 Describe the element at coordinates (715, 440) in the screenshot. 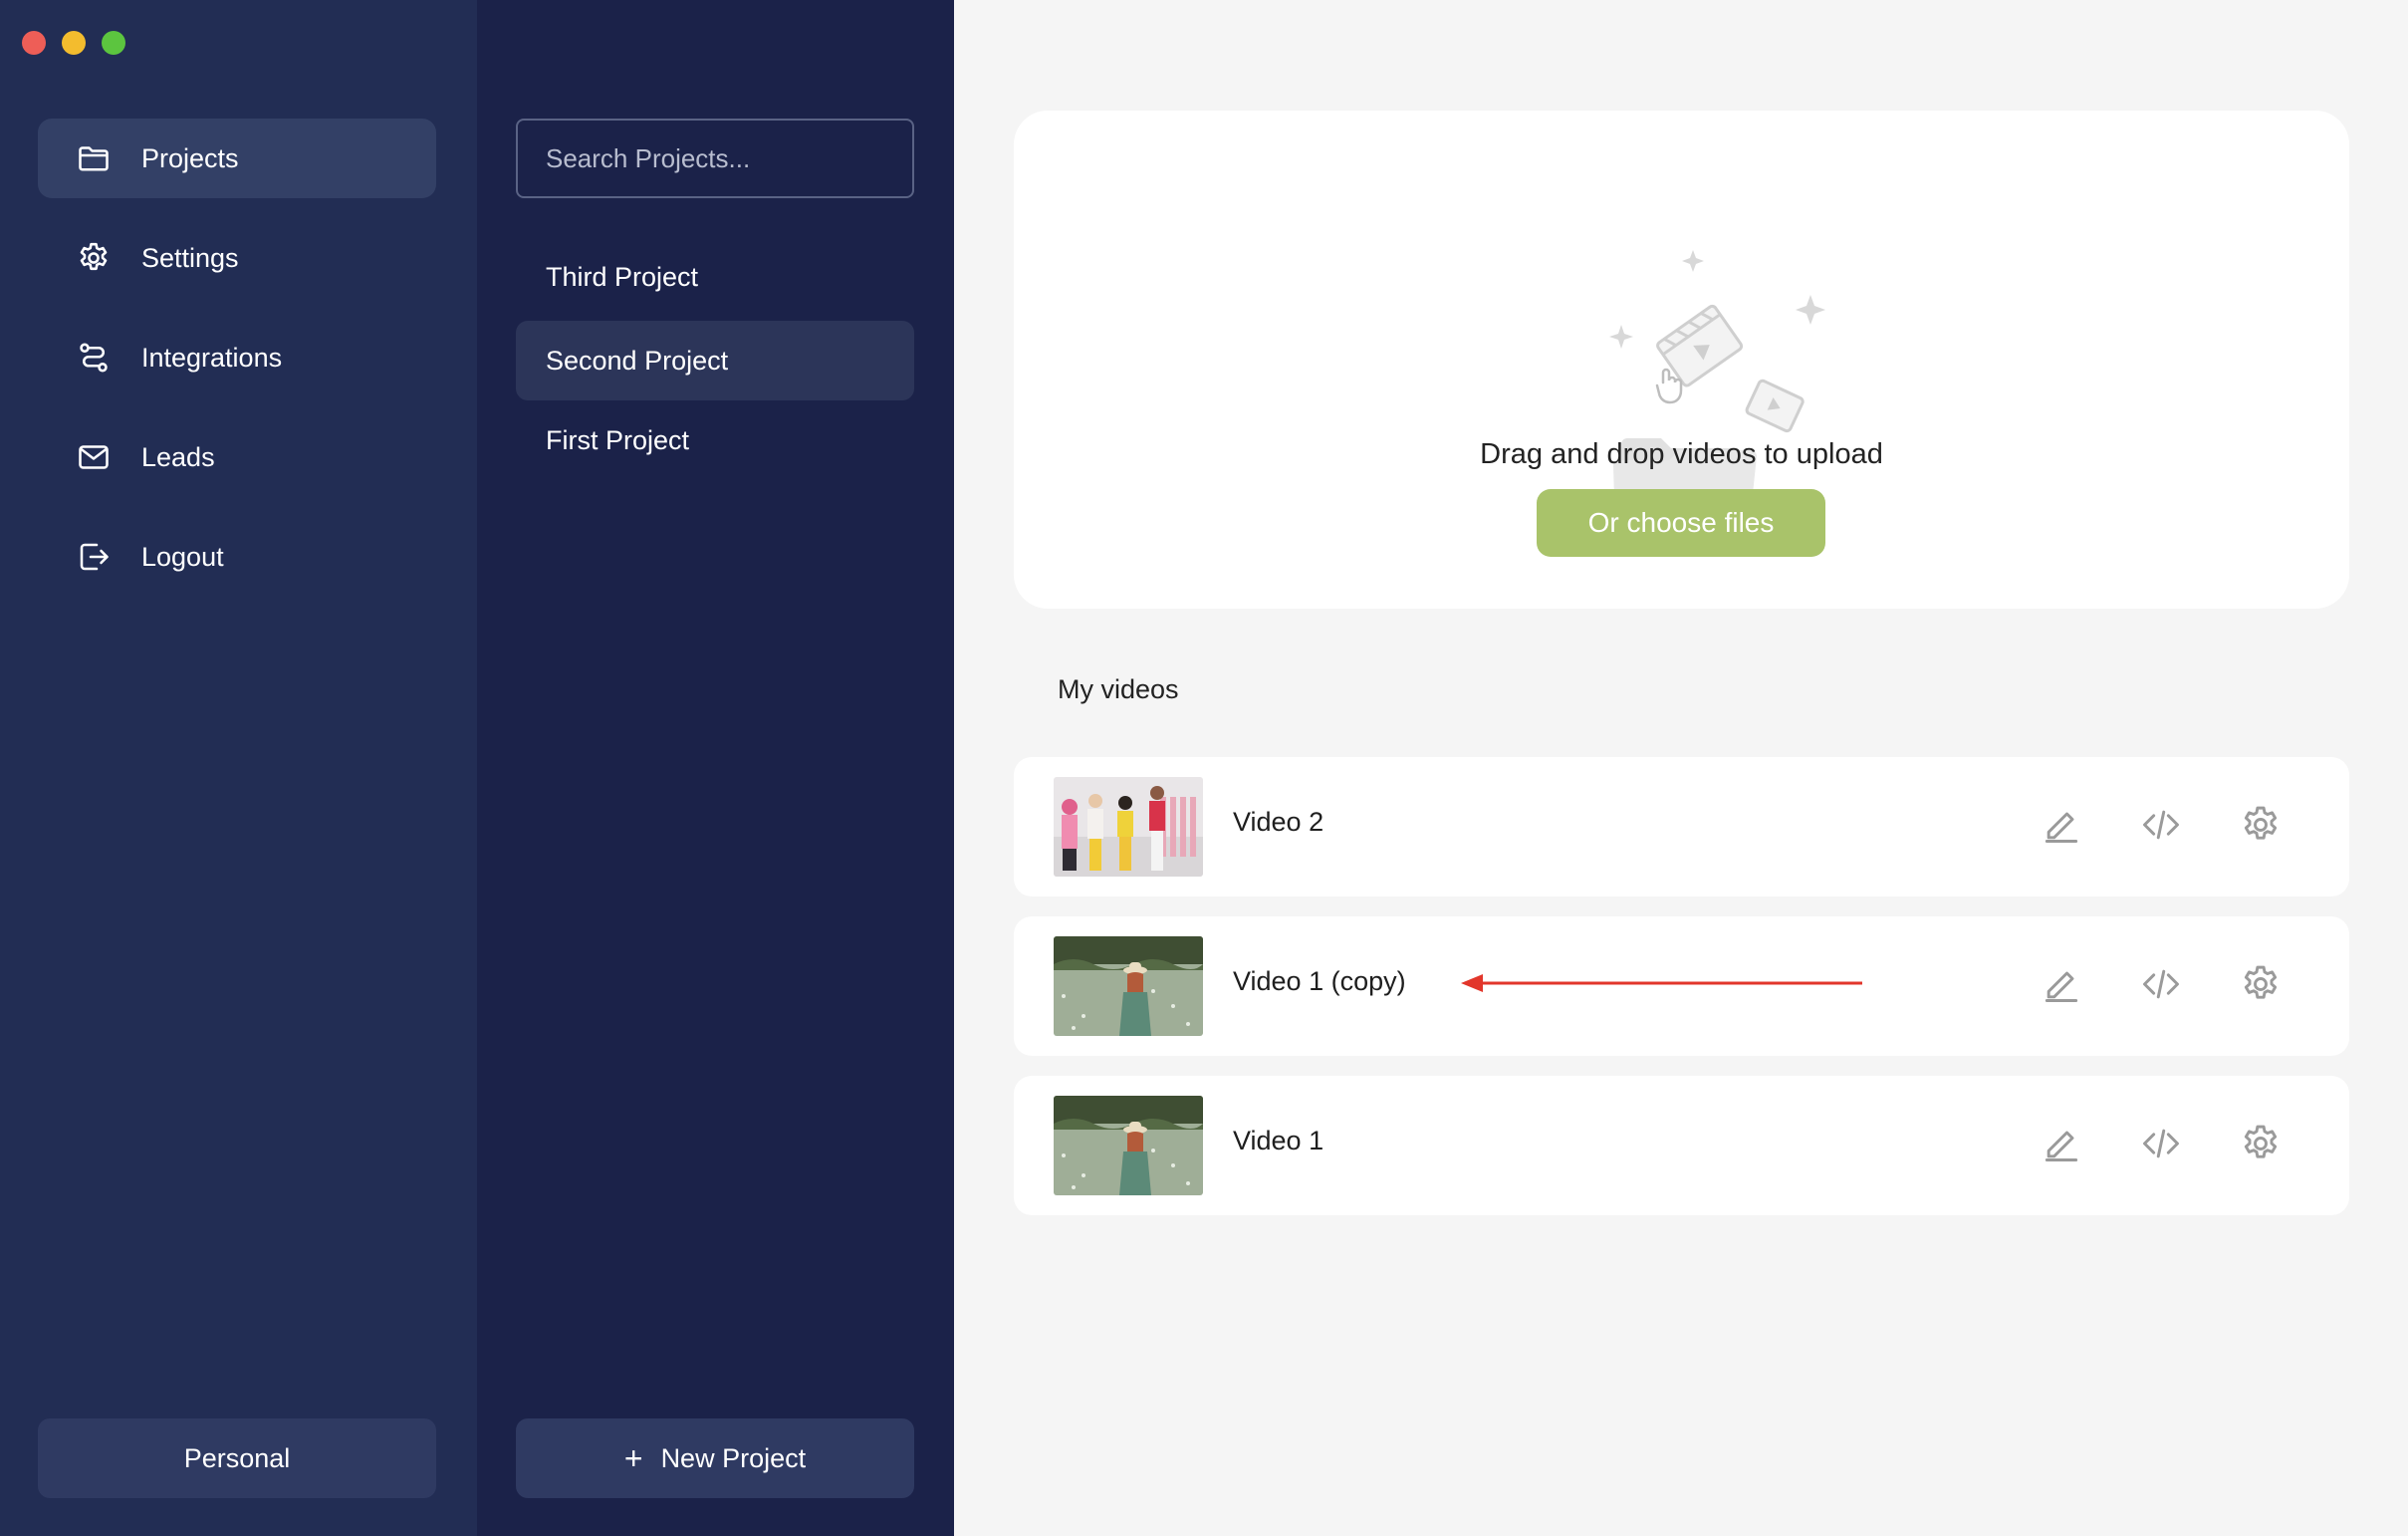

I see `project-item-first: First Project` at that location.